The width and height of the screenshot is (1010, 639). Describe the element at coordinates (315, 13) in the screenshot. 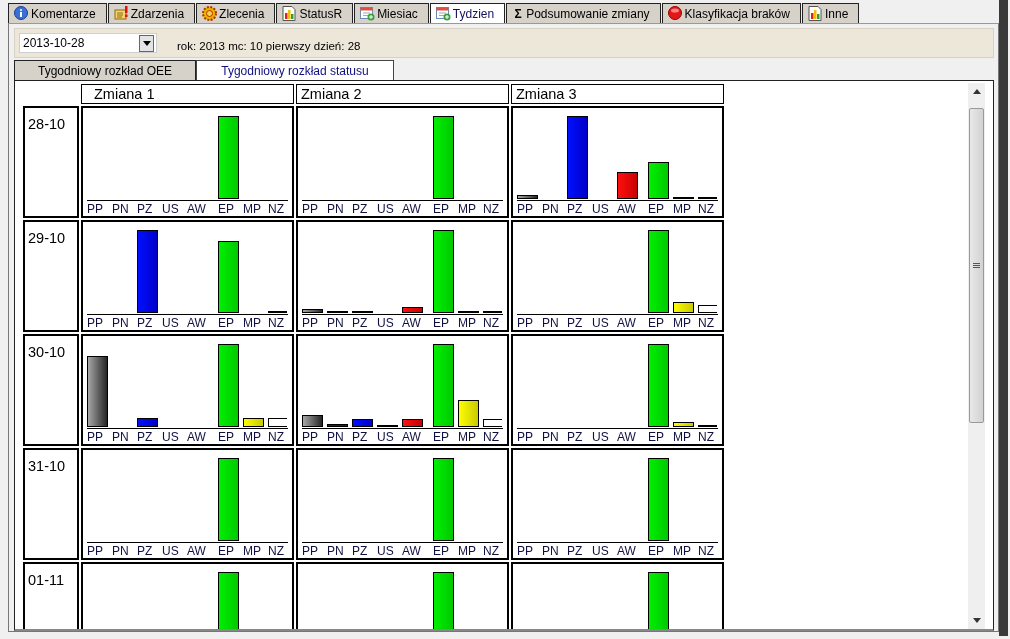

I see `tab: StatusR` at that location.